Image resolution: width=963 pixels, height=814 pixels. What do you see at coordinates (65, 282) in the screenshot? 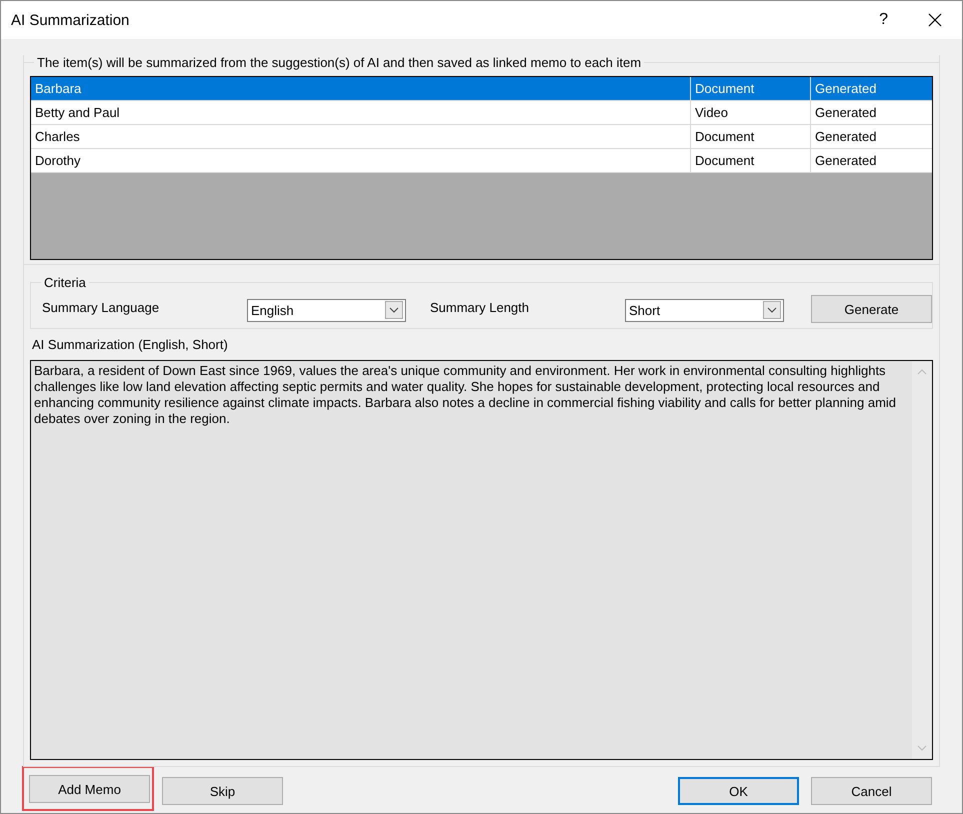
I see `group-caption: Criteria` at bounding box center [65, 282].